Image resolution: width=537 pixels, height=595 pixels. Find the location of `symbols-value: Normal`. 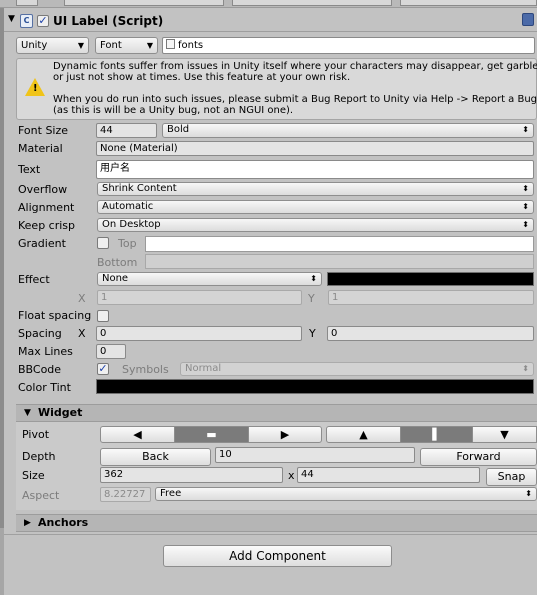

symbols-value: Normal is located at coordinates (203, 368).